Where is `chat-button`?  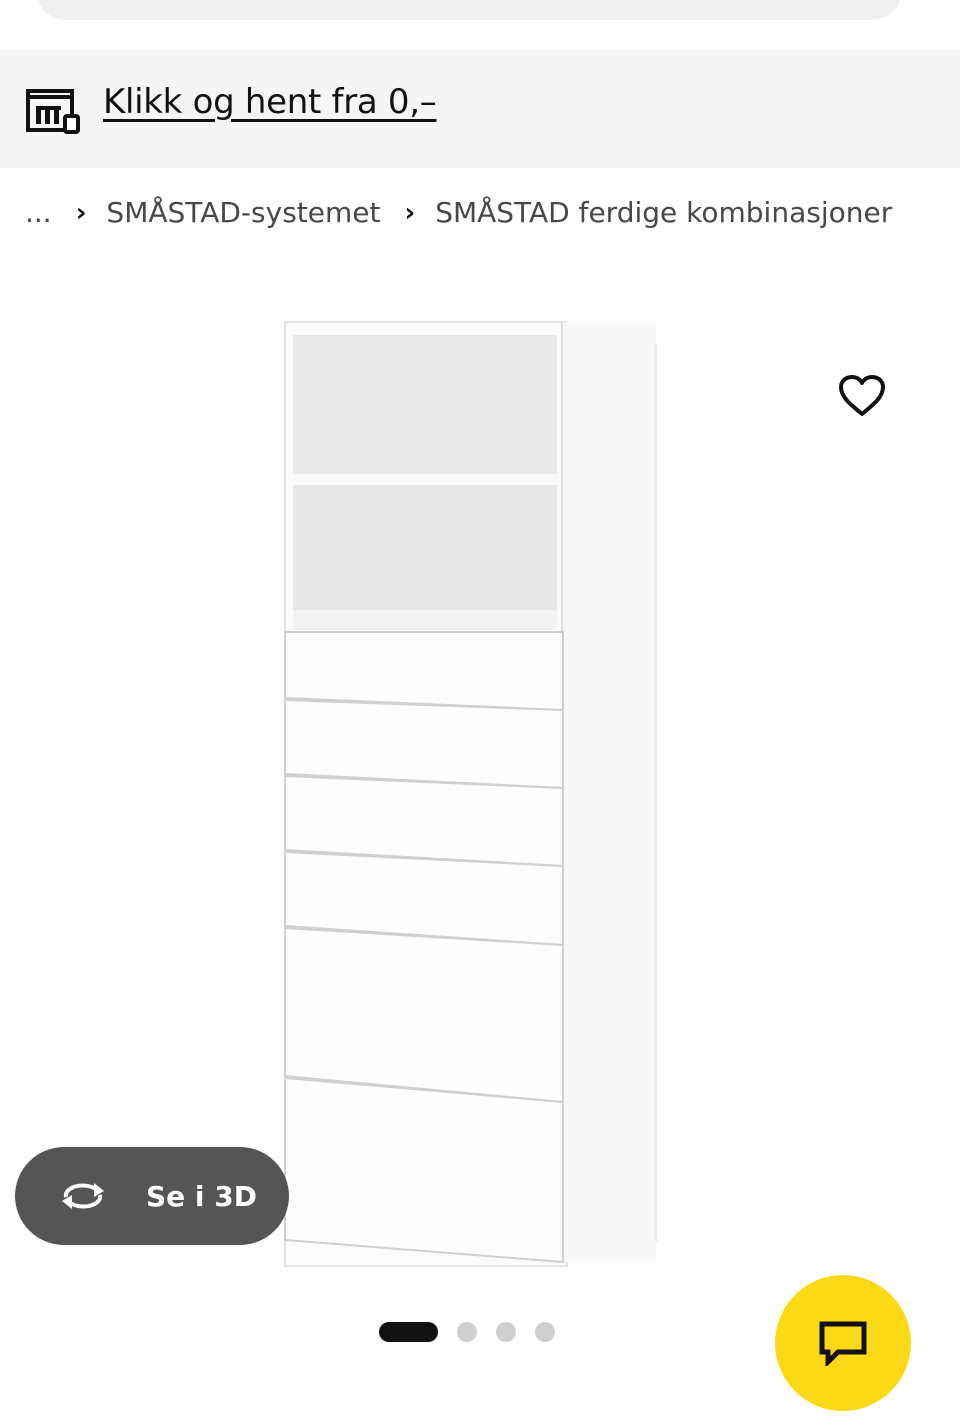 chat-button is located at coordinates (843, 1343).